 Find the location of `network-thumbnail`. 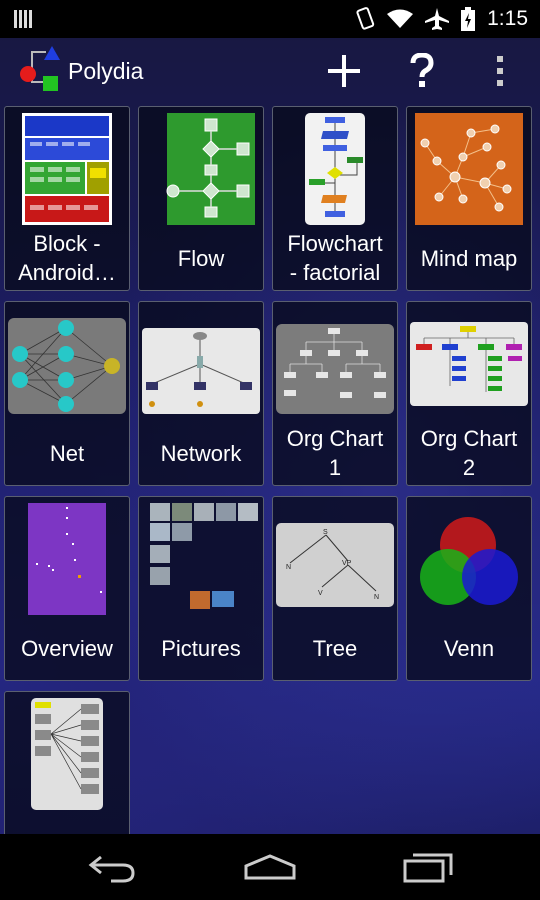

network-thumbnail is located at coordinates (201, 371).